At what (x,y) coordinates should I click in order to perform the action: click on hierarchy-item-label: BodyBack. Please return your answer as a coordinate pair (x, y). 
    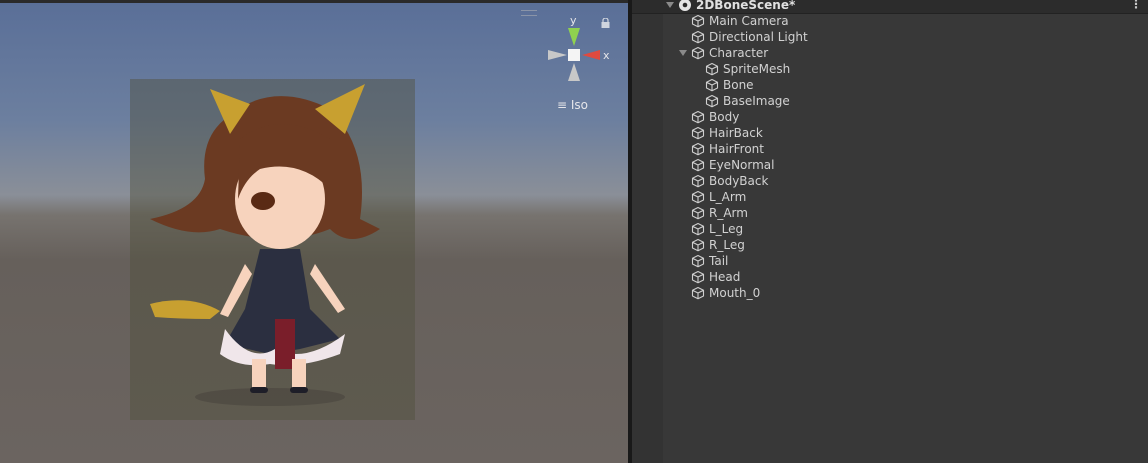
    Looking at the image, I should click on (739, 181).